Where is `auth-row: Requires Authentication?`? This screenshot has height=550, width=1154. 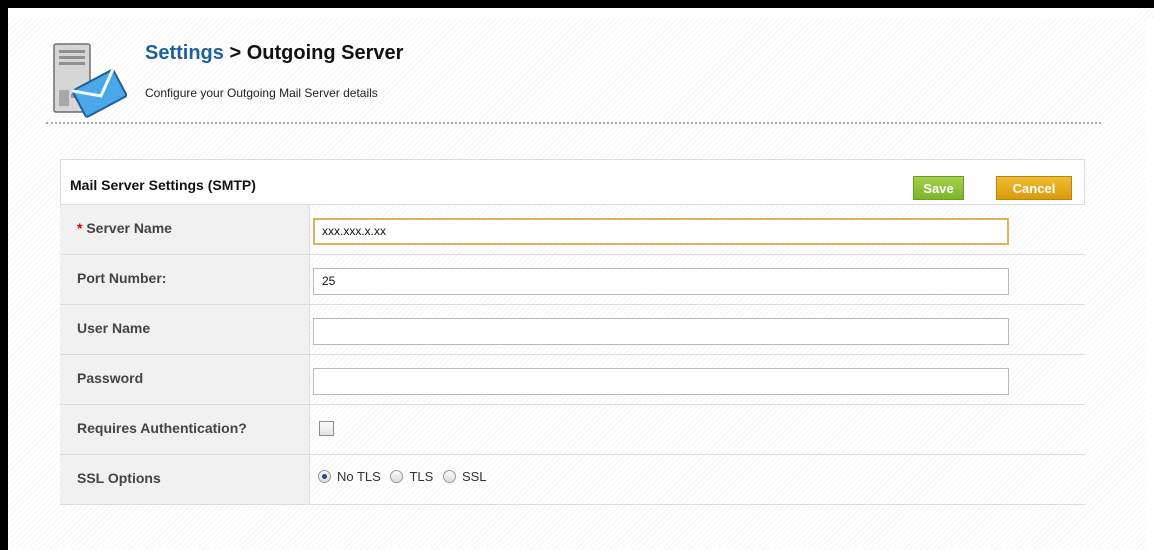
auth-row: Requires Authentication? is located at coordinates (572, 430).